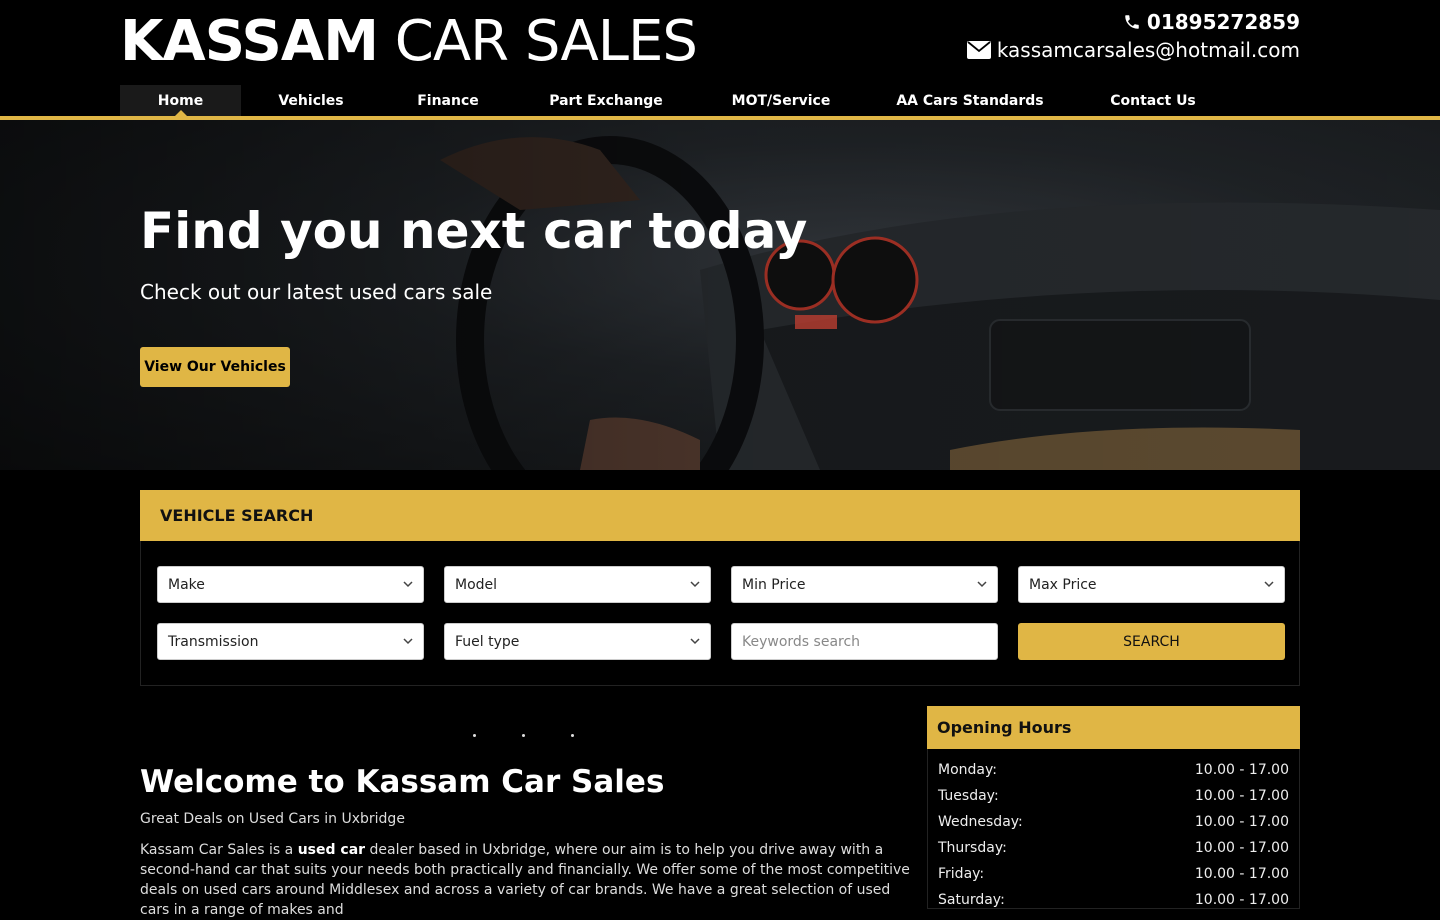  I want to click on phone-icon, so click(1132, 22).